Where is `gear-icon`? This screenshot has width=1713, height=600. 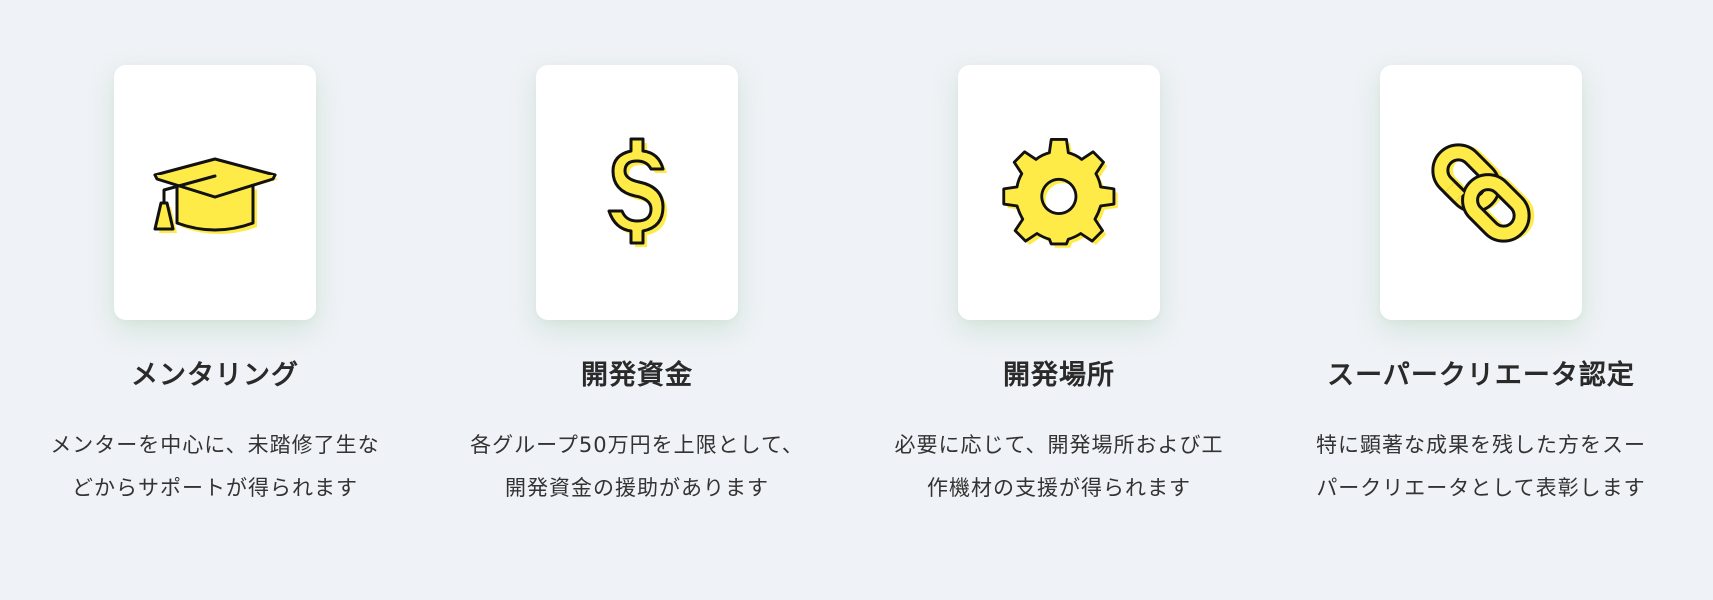
gear-icon is located at coordinates (1060, 192).